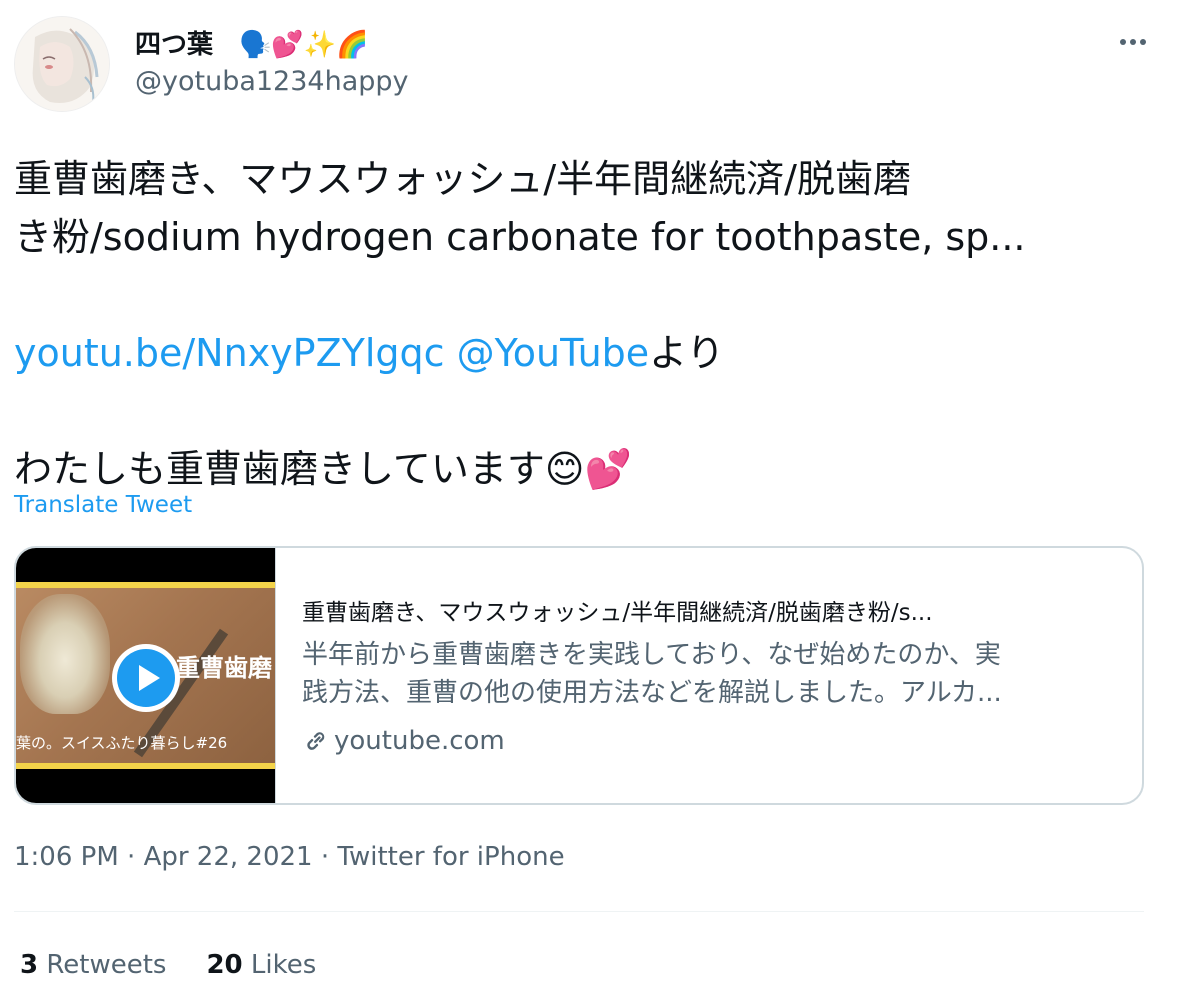 The width and height of the screenshot is (1183, 1007). Describe the element at coordinates (103, 505) in the screenshot. I see `translate-tweet-link: Translate Tweet` at that location.